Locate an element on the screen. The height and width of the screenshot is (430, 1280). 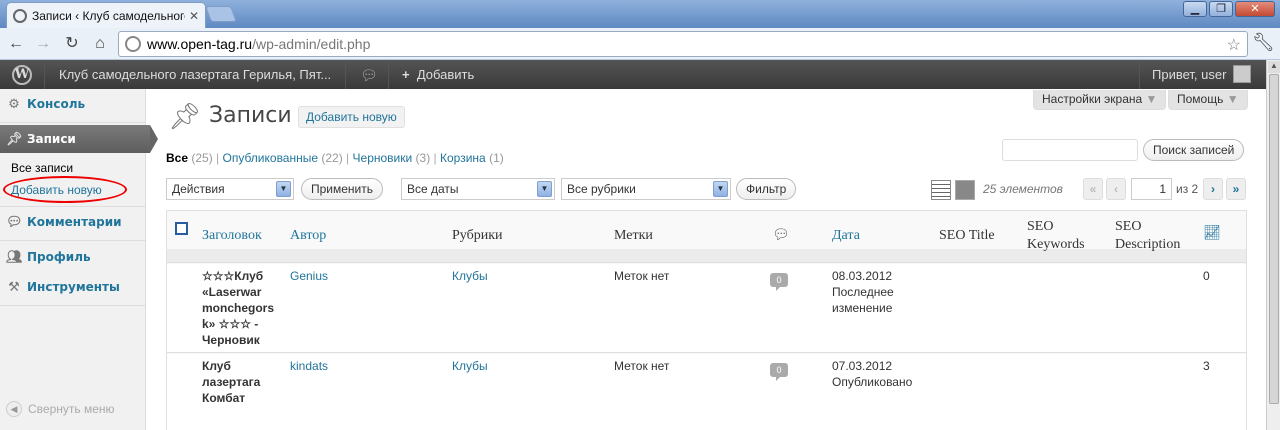
browser-tab: Записи ‹ Клуб самодельного ✕ is located at coordinates (106, 15).